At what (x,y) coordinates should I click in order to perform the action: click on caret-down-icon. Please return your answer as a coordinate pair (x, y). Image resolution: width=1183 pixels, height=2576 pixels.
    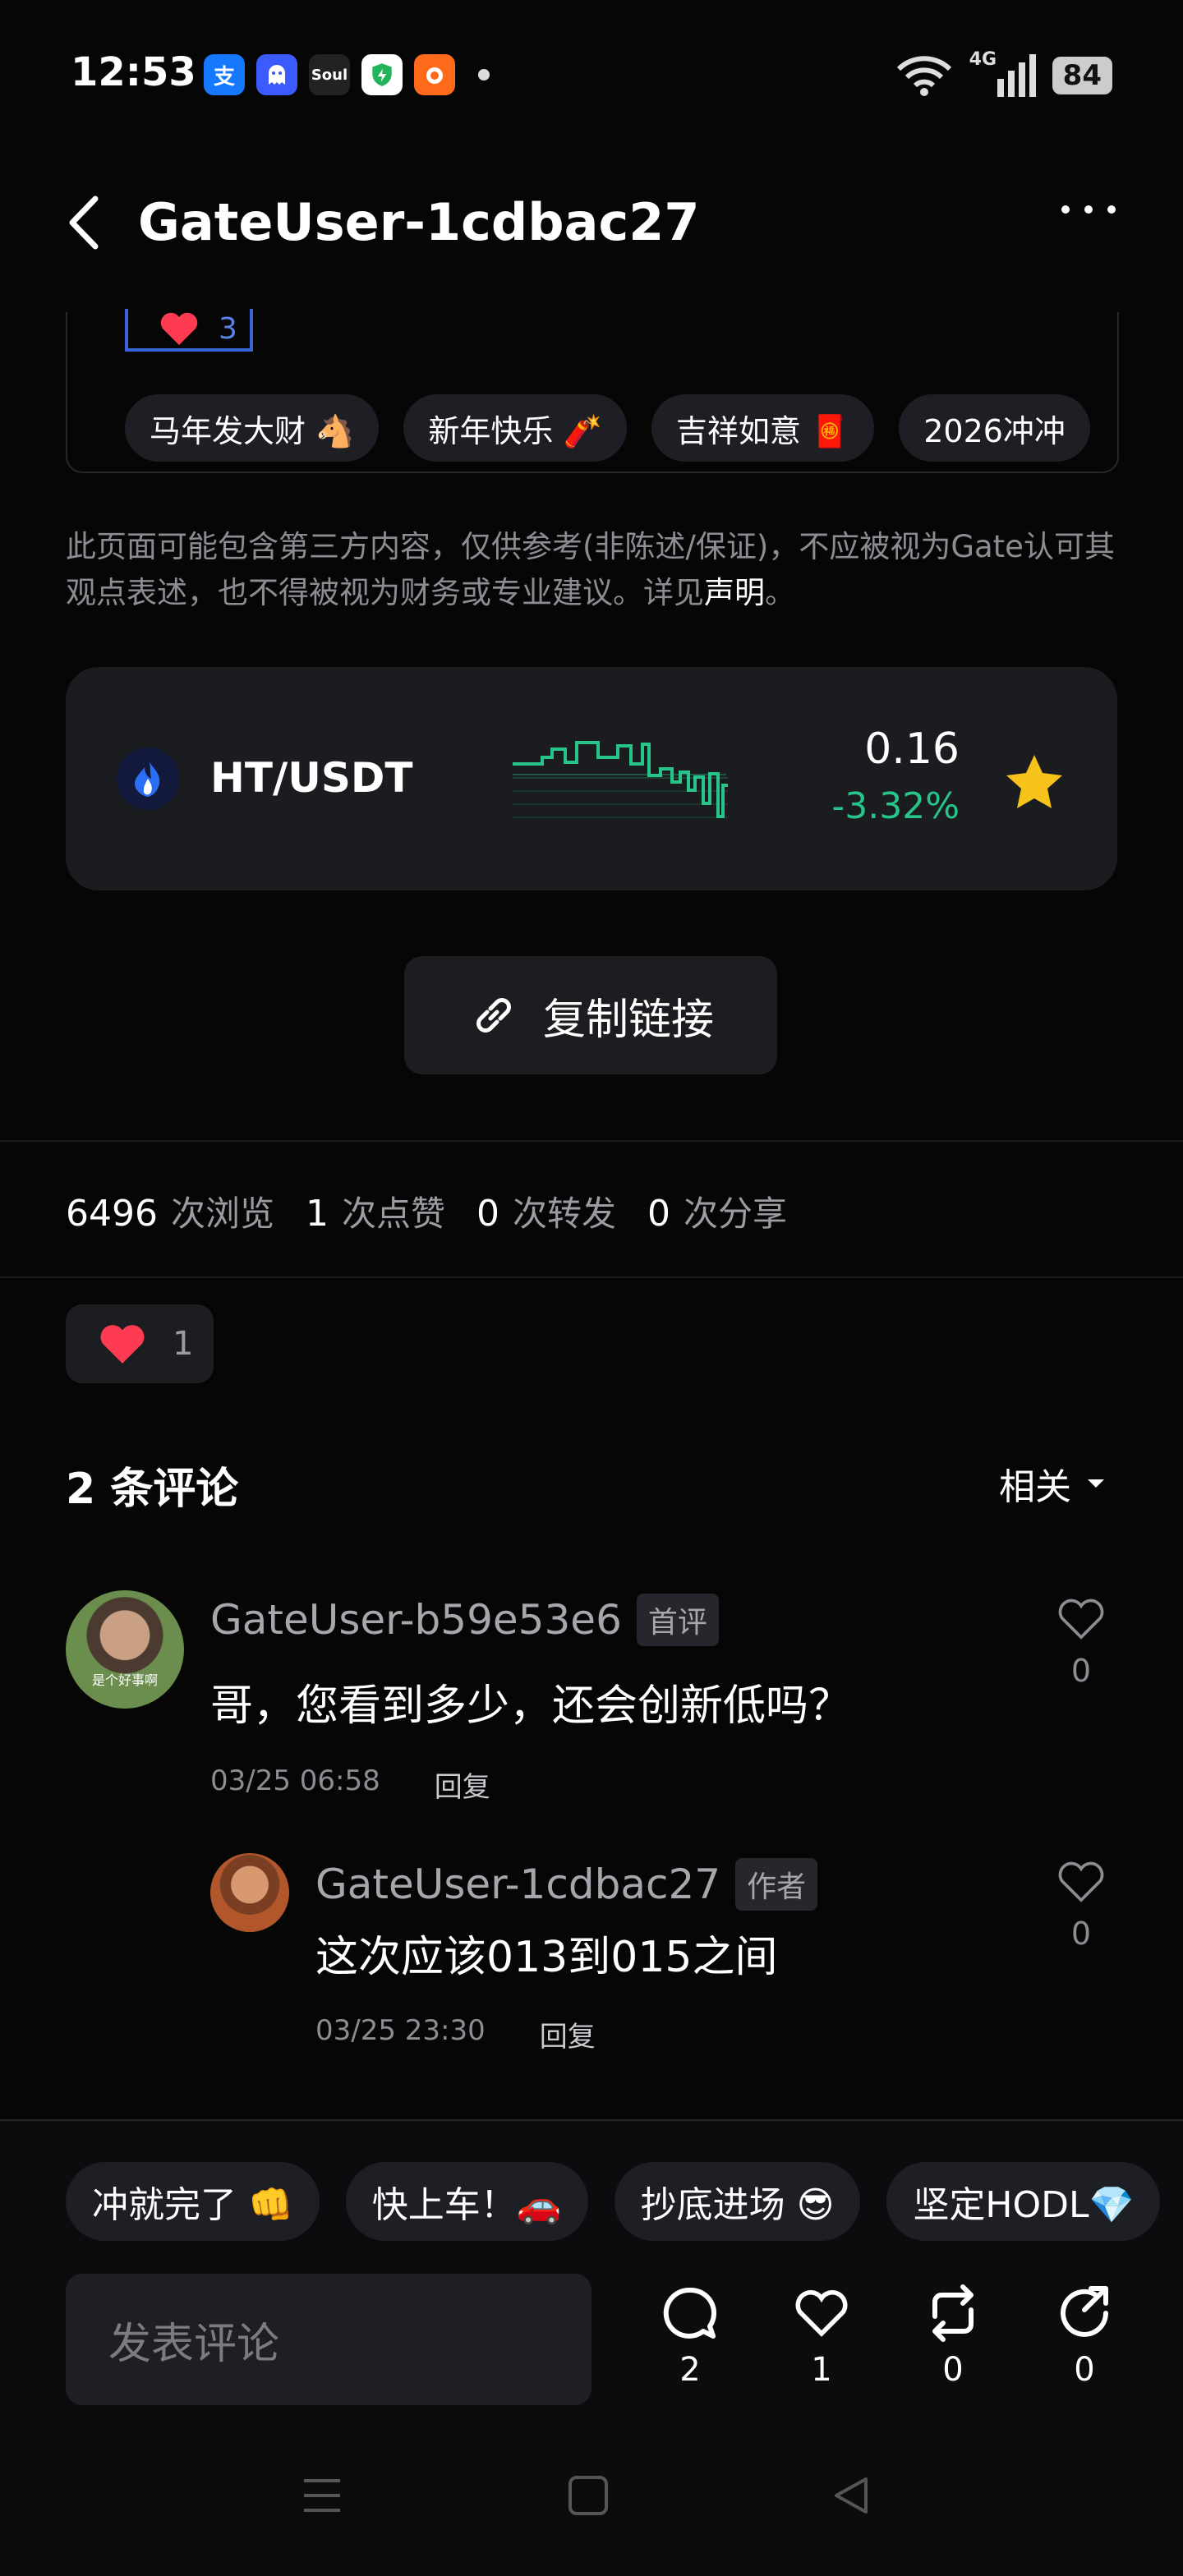
    Looking at the image, I should click on (1096, 1484).